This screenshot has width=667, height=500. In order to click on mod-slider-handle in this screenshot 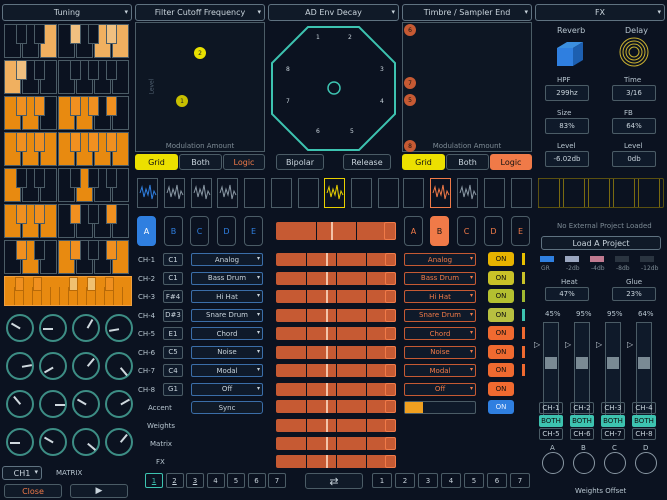, I will do `click(390, 461)`.